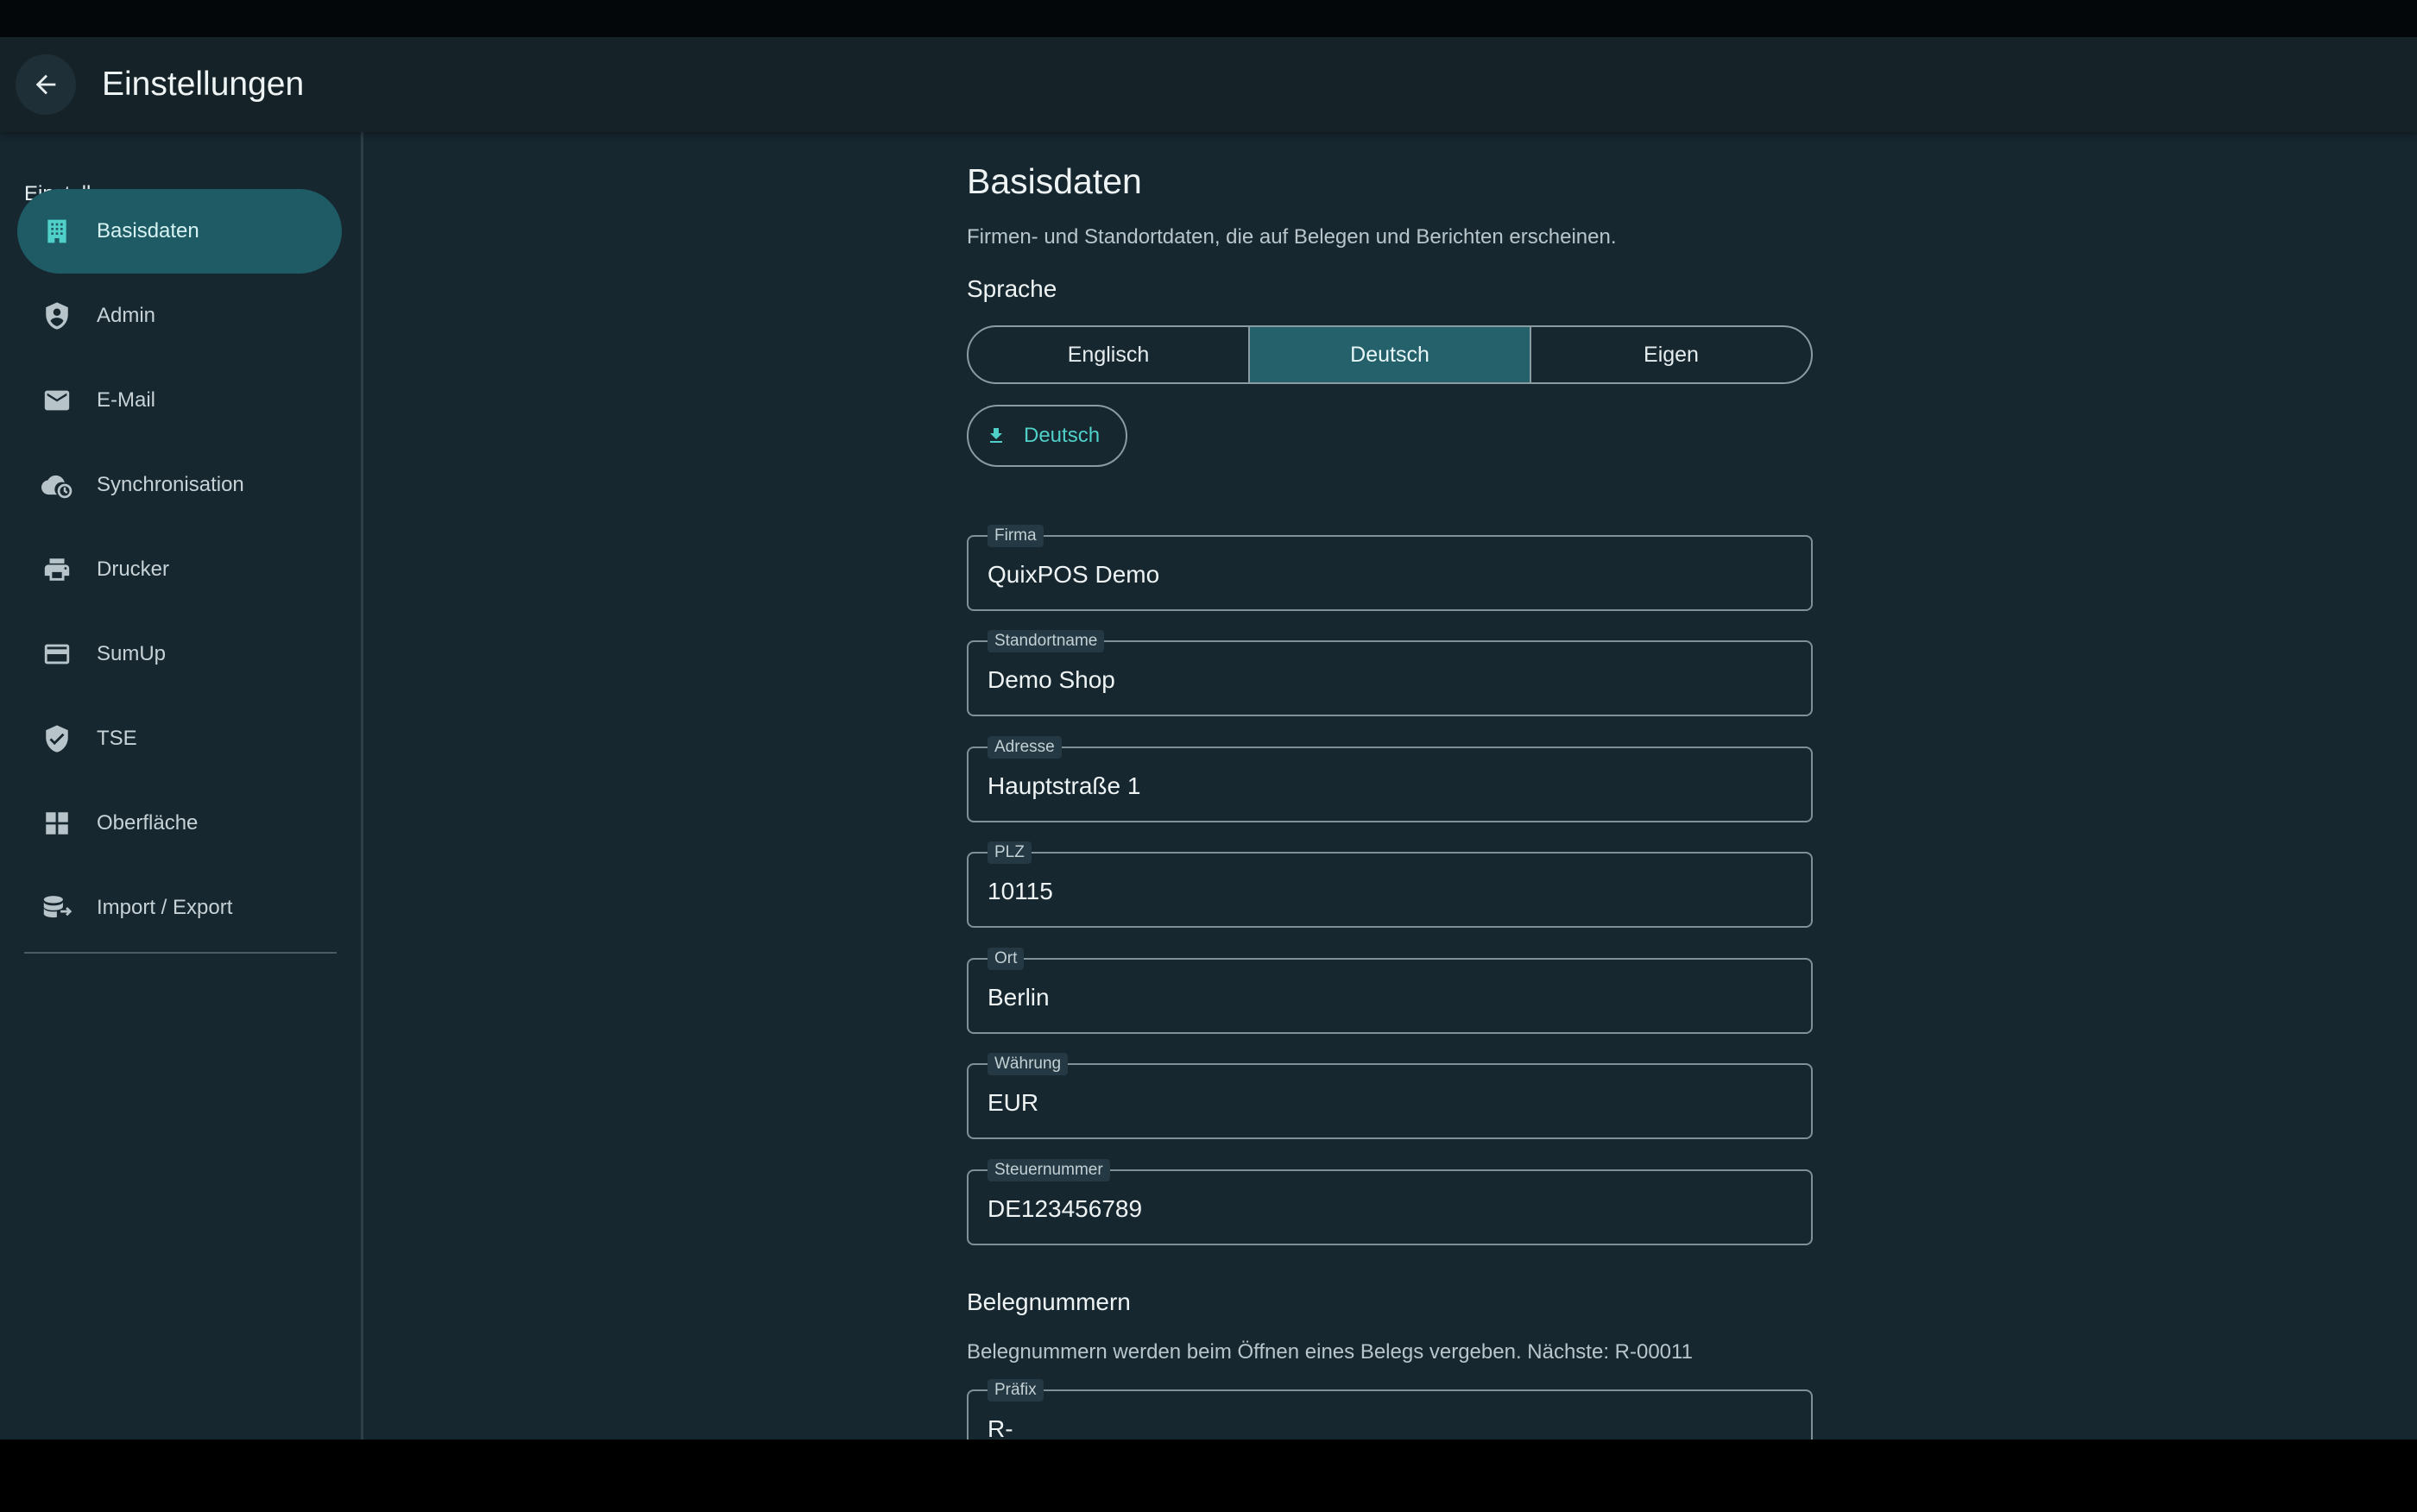  I want to click on download-language-button: Deutsch, so click(1047, 436).